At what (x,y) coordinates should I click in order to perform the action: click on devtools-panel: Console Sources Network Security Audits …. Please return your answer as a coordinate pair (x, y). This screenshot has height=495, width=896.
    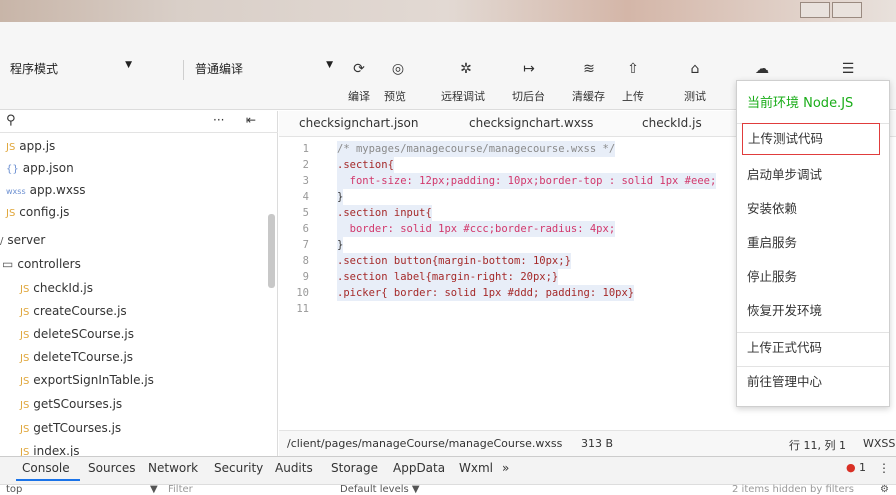
    Looking at the image, I should click on (448, 475).